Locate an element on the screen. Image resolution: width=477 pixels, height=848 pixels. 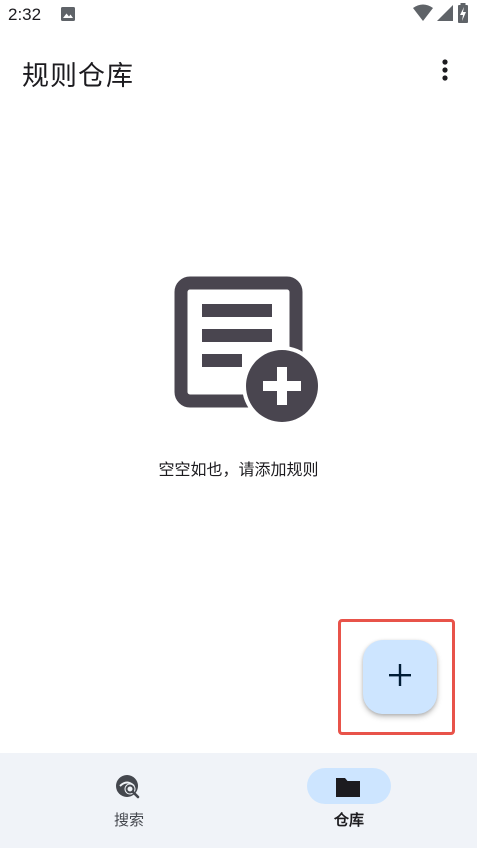
nav-label-repository: 仓库 is located at coordinates (348, 820).